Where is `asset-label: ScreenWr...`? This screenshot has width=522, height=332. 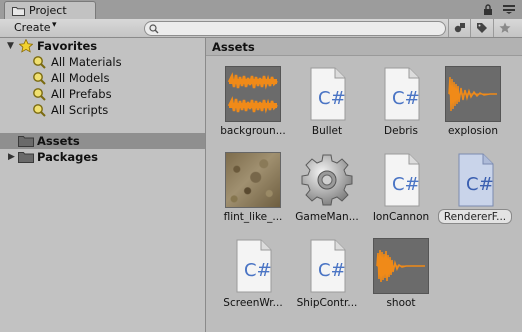 asset-label: ScreenWr... is located at coordinates (253, 303).